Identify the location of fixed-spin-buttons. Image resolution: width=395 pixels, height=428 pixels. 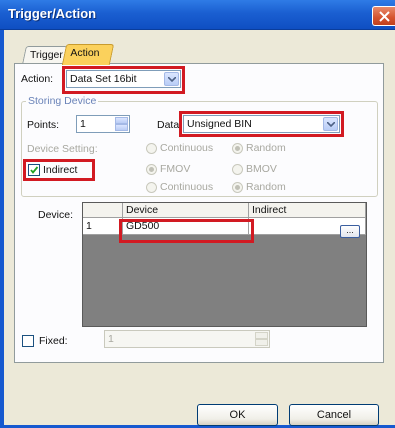
(261, 339).